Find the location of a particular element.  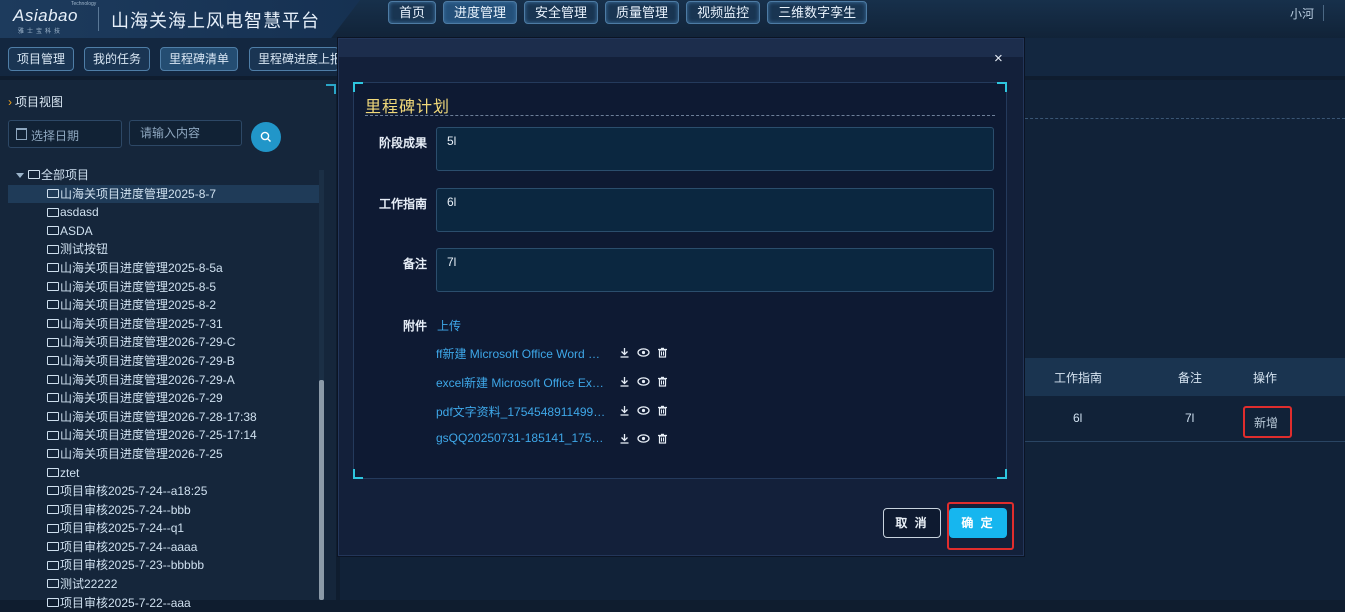

tree-item: ztet is located at coordinates (164, 473).